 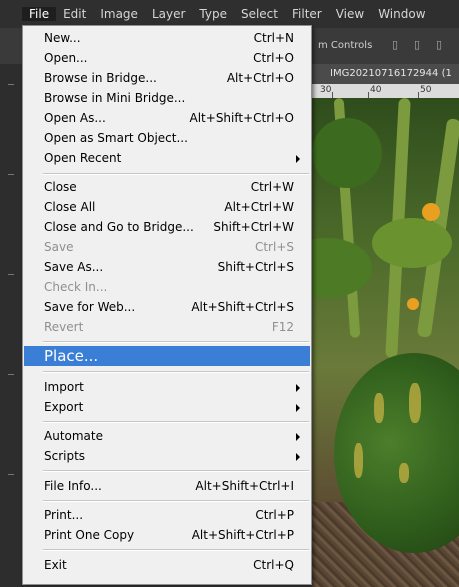 What do you see at coordinates (274, 247) in the screenshot?
I see `menu-item-shortcut: Ctrl+S` at bounding box center [274, 247].